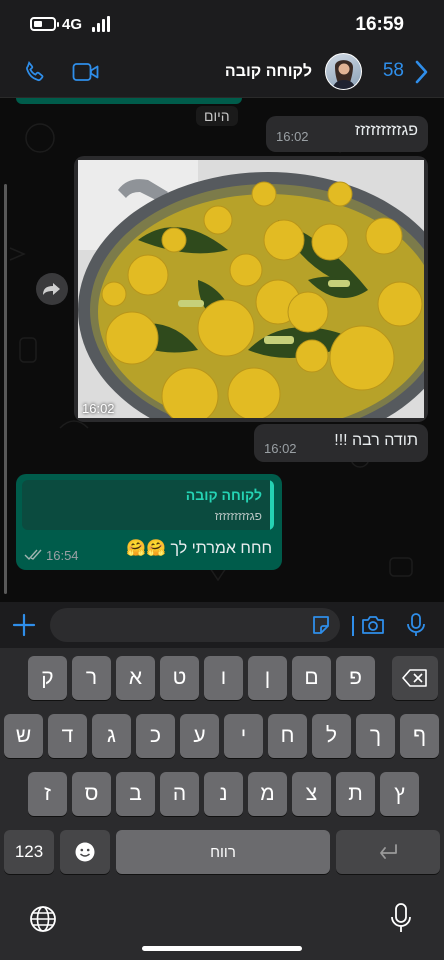  I want to click on key: ה, so click(179, 794).